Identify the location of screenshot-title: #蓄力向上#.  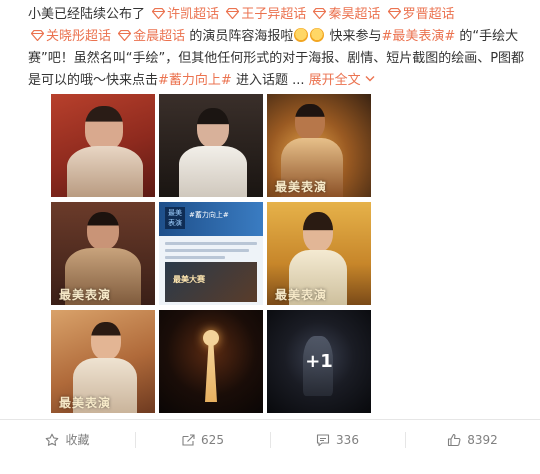
(209, 215).